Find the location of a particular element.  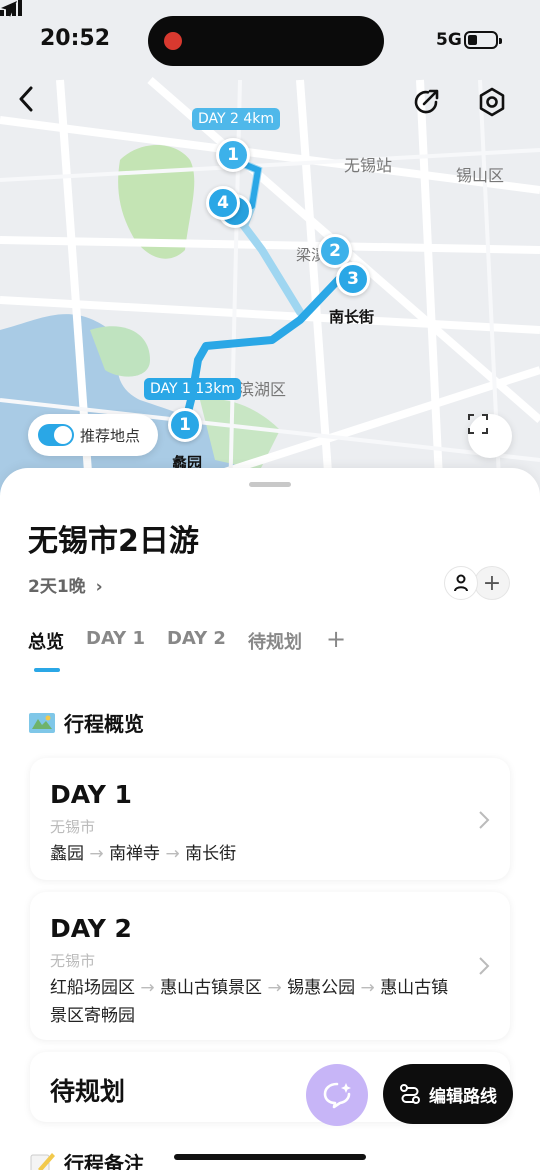

status-bar: 20:52 5G is located at coordinates (270, 40).